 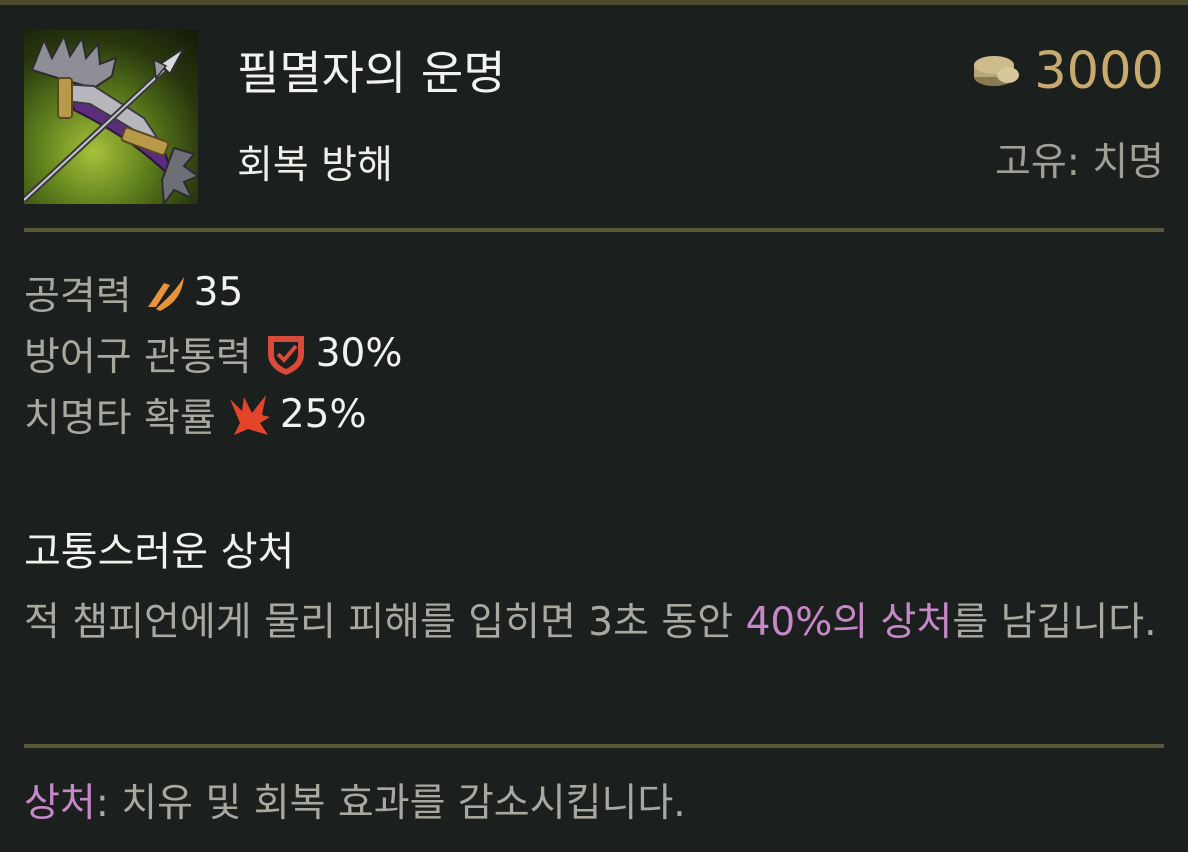 What do you see at coordinates (997, 72) in the screenshot?
I see `gold-coin-icon` at bounding box center [997, 72].